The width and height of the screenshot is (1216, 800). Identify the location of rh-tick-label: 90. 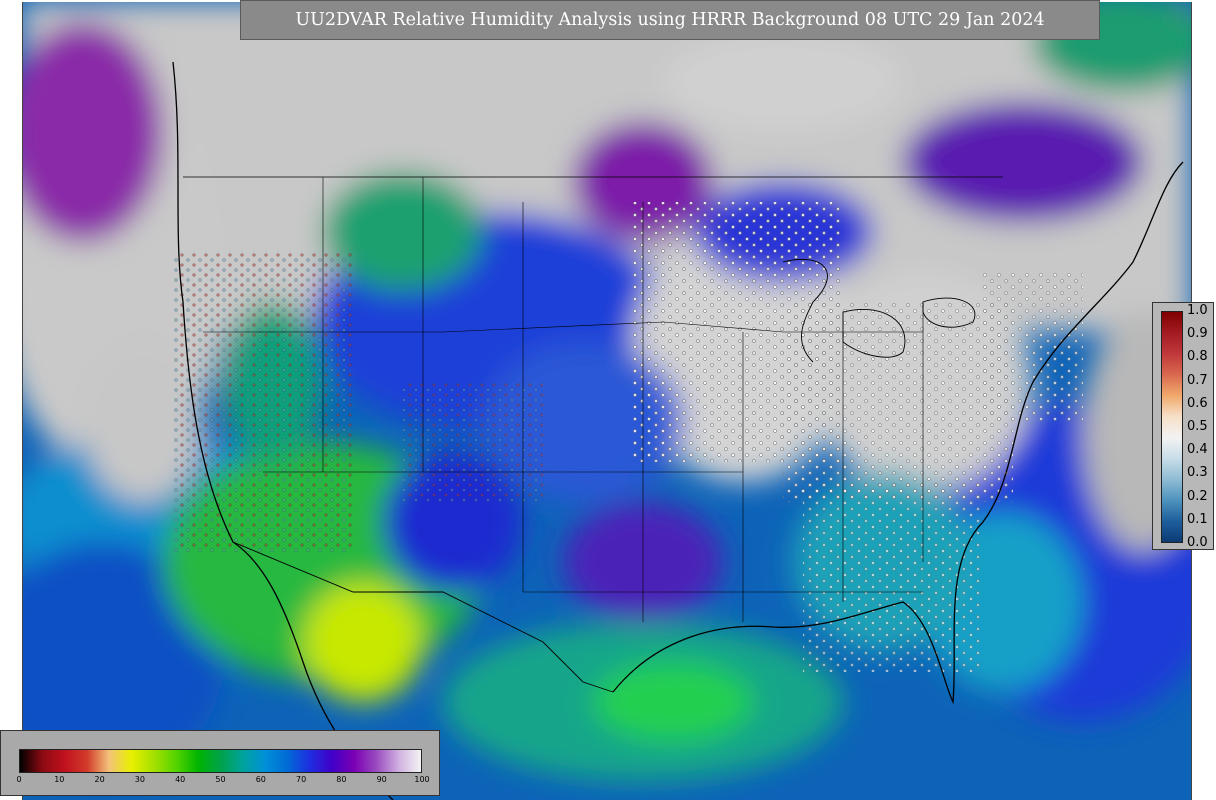
(381, 779).